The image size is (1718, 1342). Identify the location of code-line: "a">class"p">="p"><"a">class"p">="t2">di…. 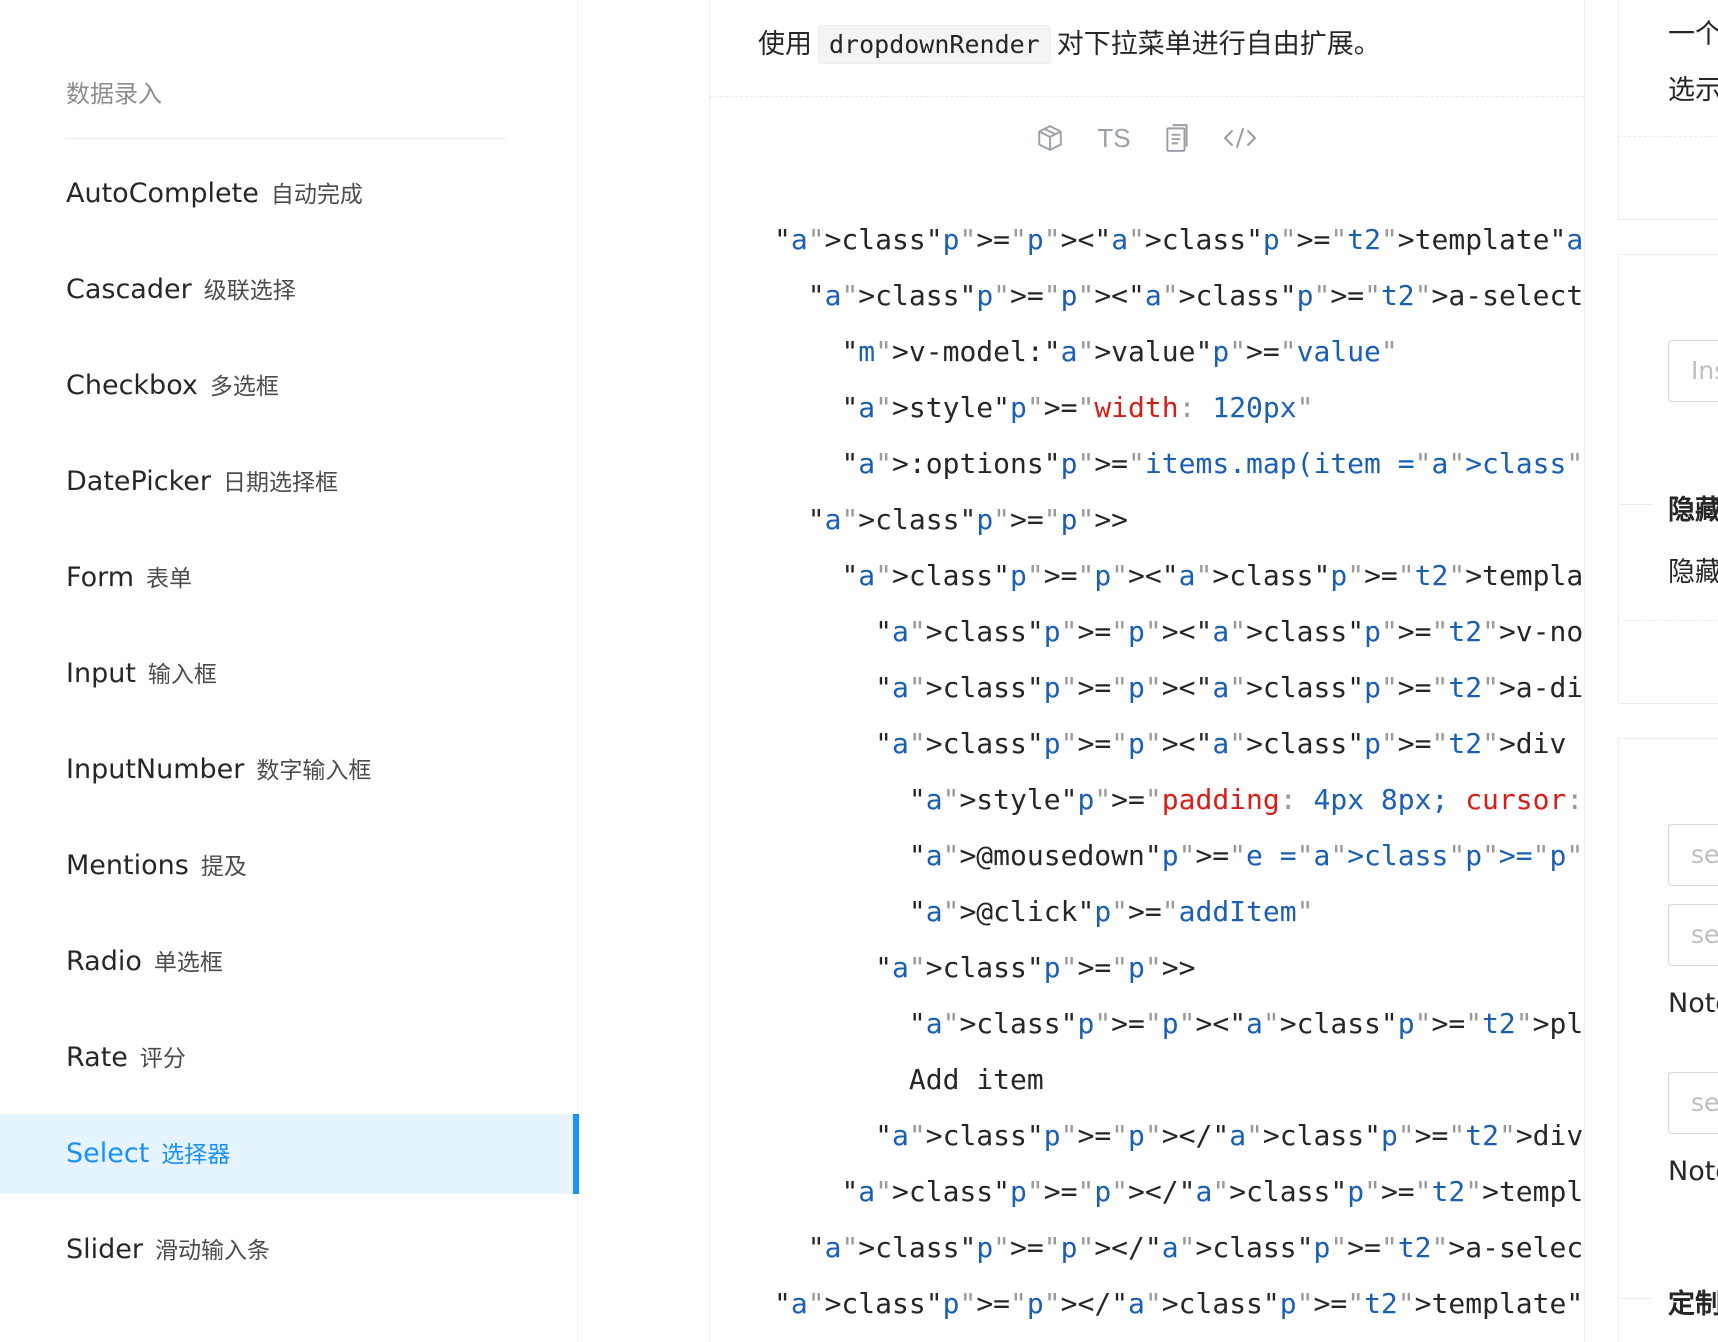
(1221, 743).